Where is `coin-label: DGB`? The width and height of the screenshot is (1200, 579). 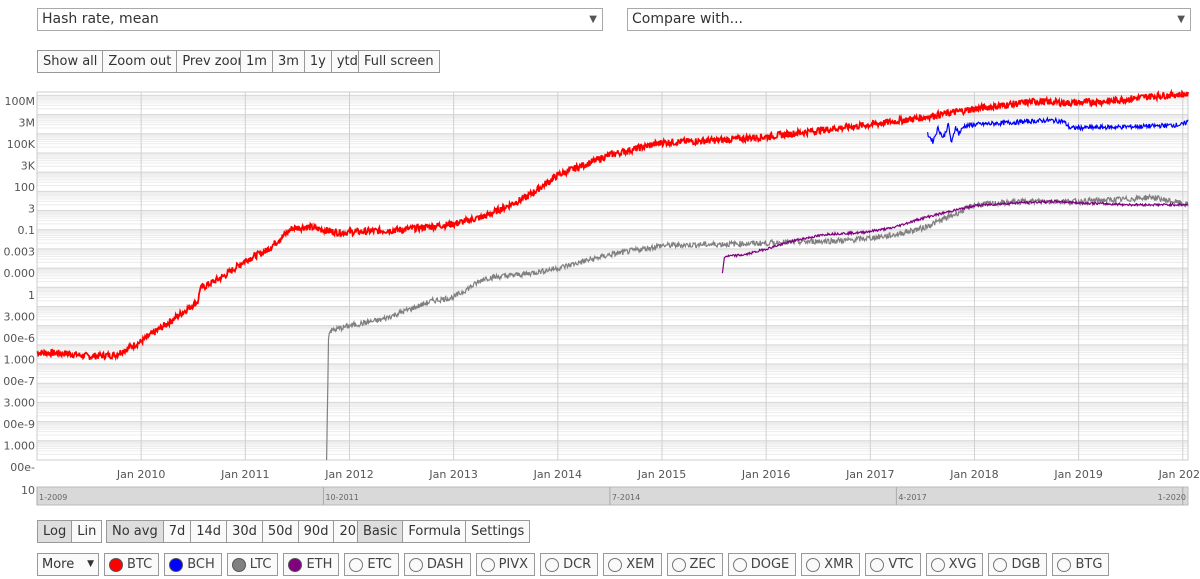
coin-label: DGB is located at coordinates (1026, 564).